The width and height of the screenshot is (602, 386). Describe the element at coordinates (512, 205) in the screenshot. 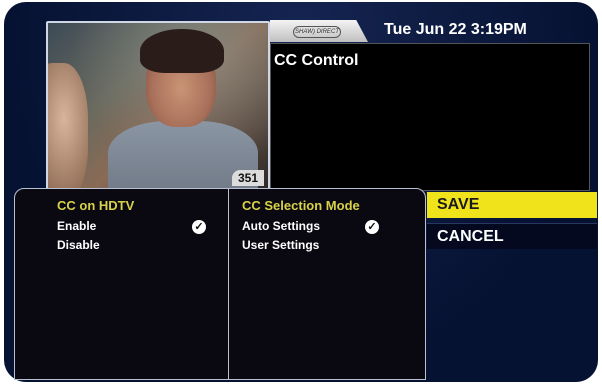

I see `save-button: SAVE` at that location.